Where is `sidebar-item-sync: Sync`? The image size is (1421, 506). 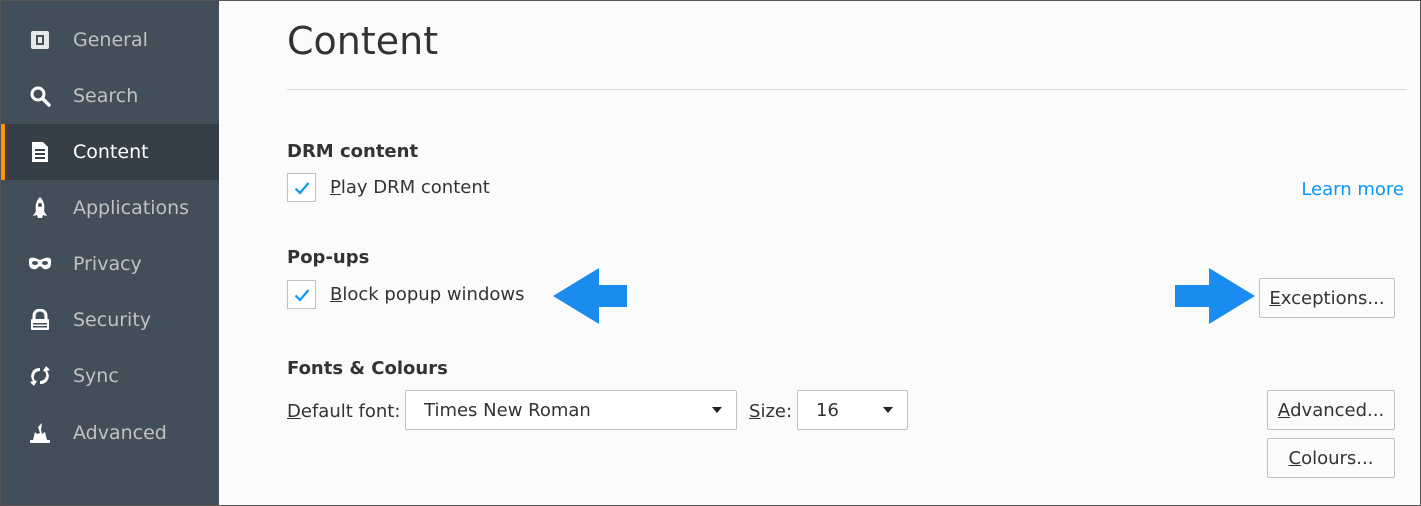 sidebar-item-sync: Sync is located at coordinates (110, 376).